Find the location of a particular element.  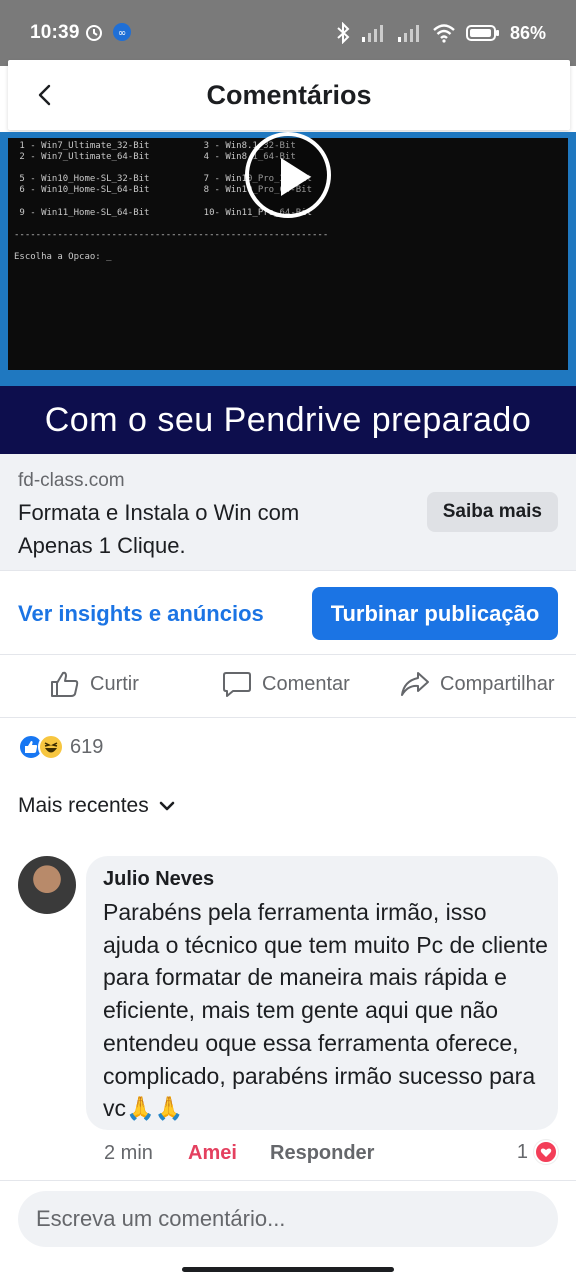

love-reaction-button: Amei is located at coordinates (212, 1153).